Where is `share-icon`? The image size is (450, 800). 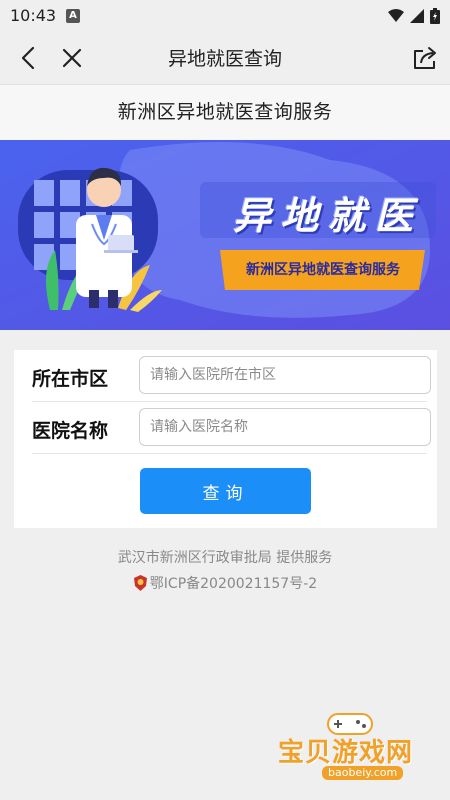 share-icon is located at coordinates (425, 58).